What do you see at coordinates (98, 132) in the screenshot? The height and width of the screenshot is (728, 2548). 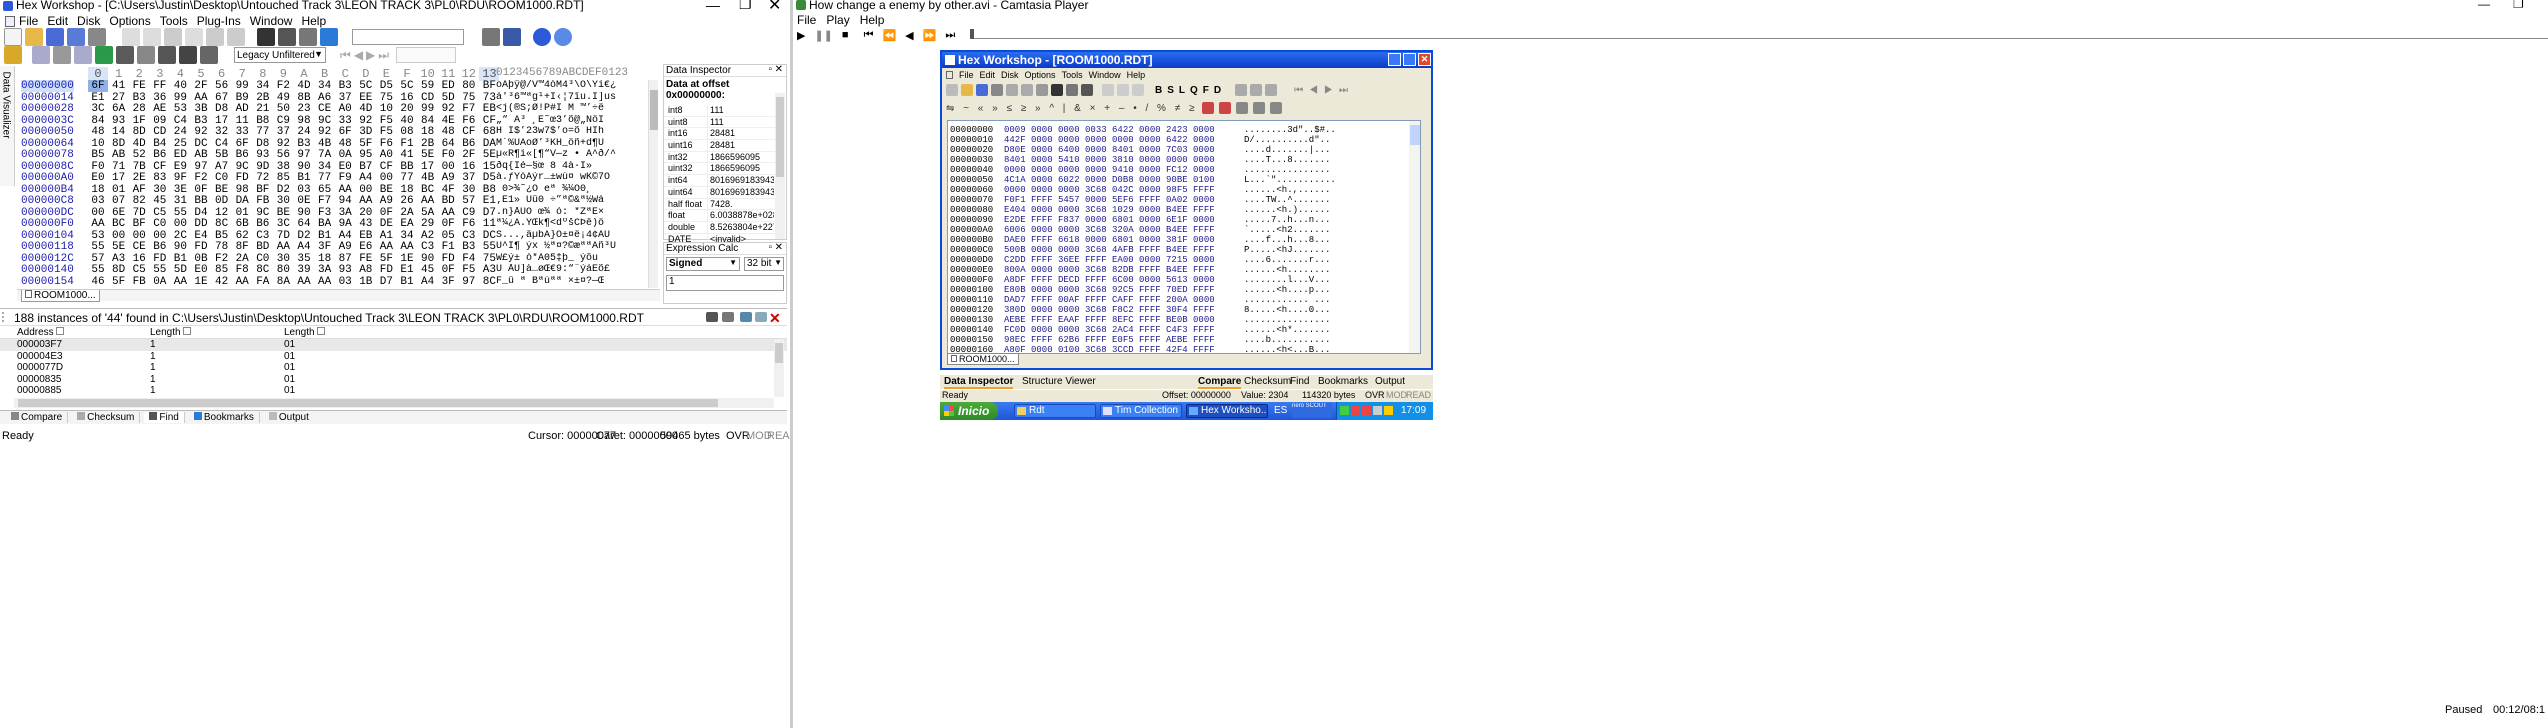 I see `hex-byte: 48` at bounding box center [98, 132].